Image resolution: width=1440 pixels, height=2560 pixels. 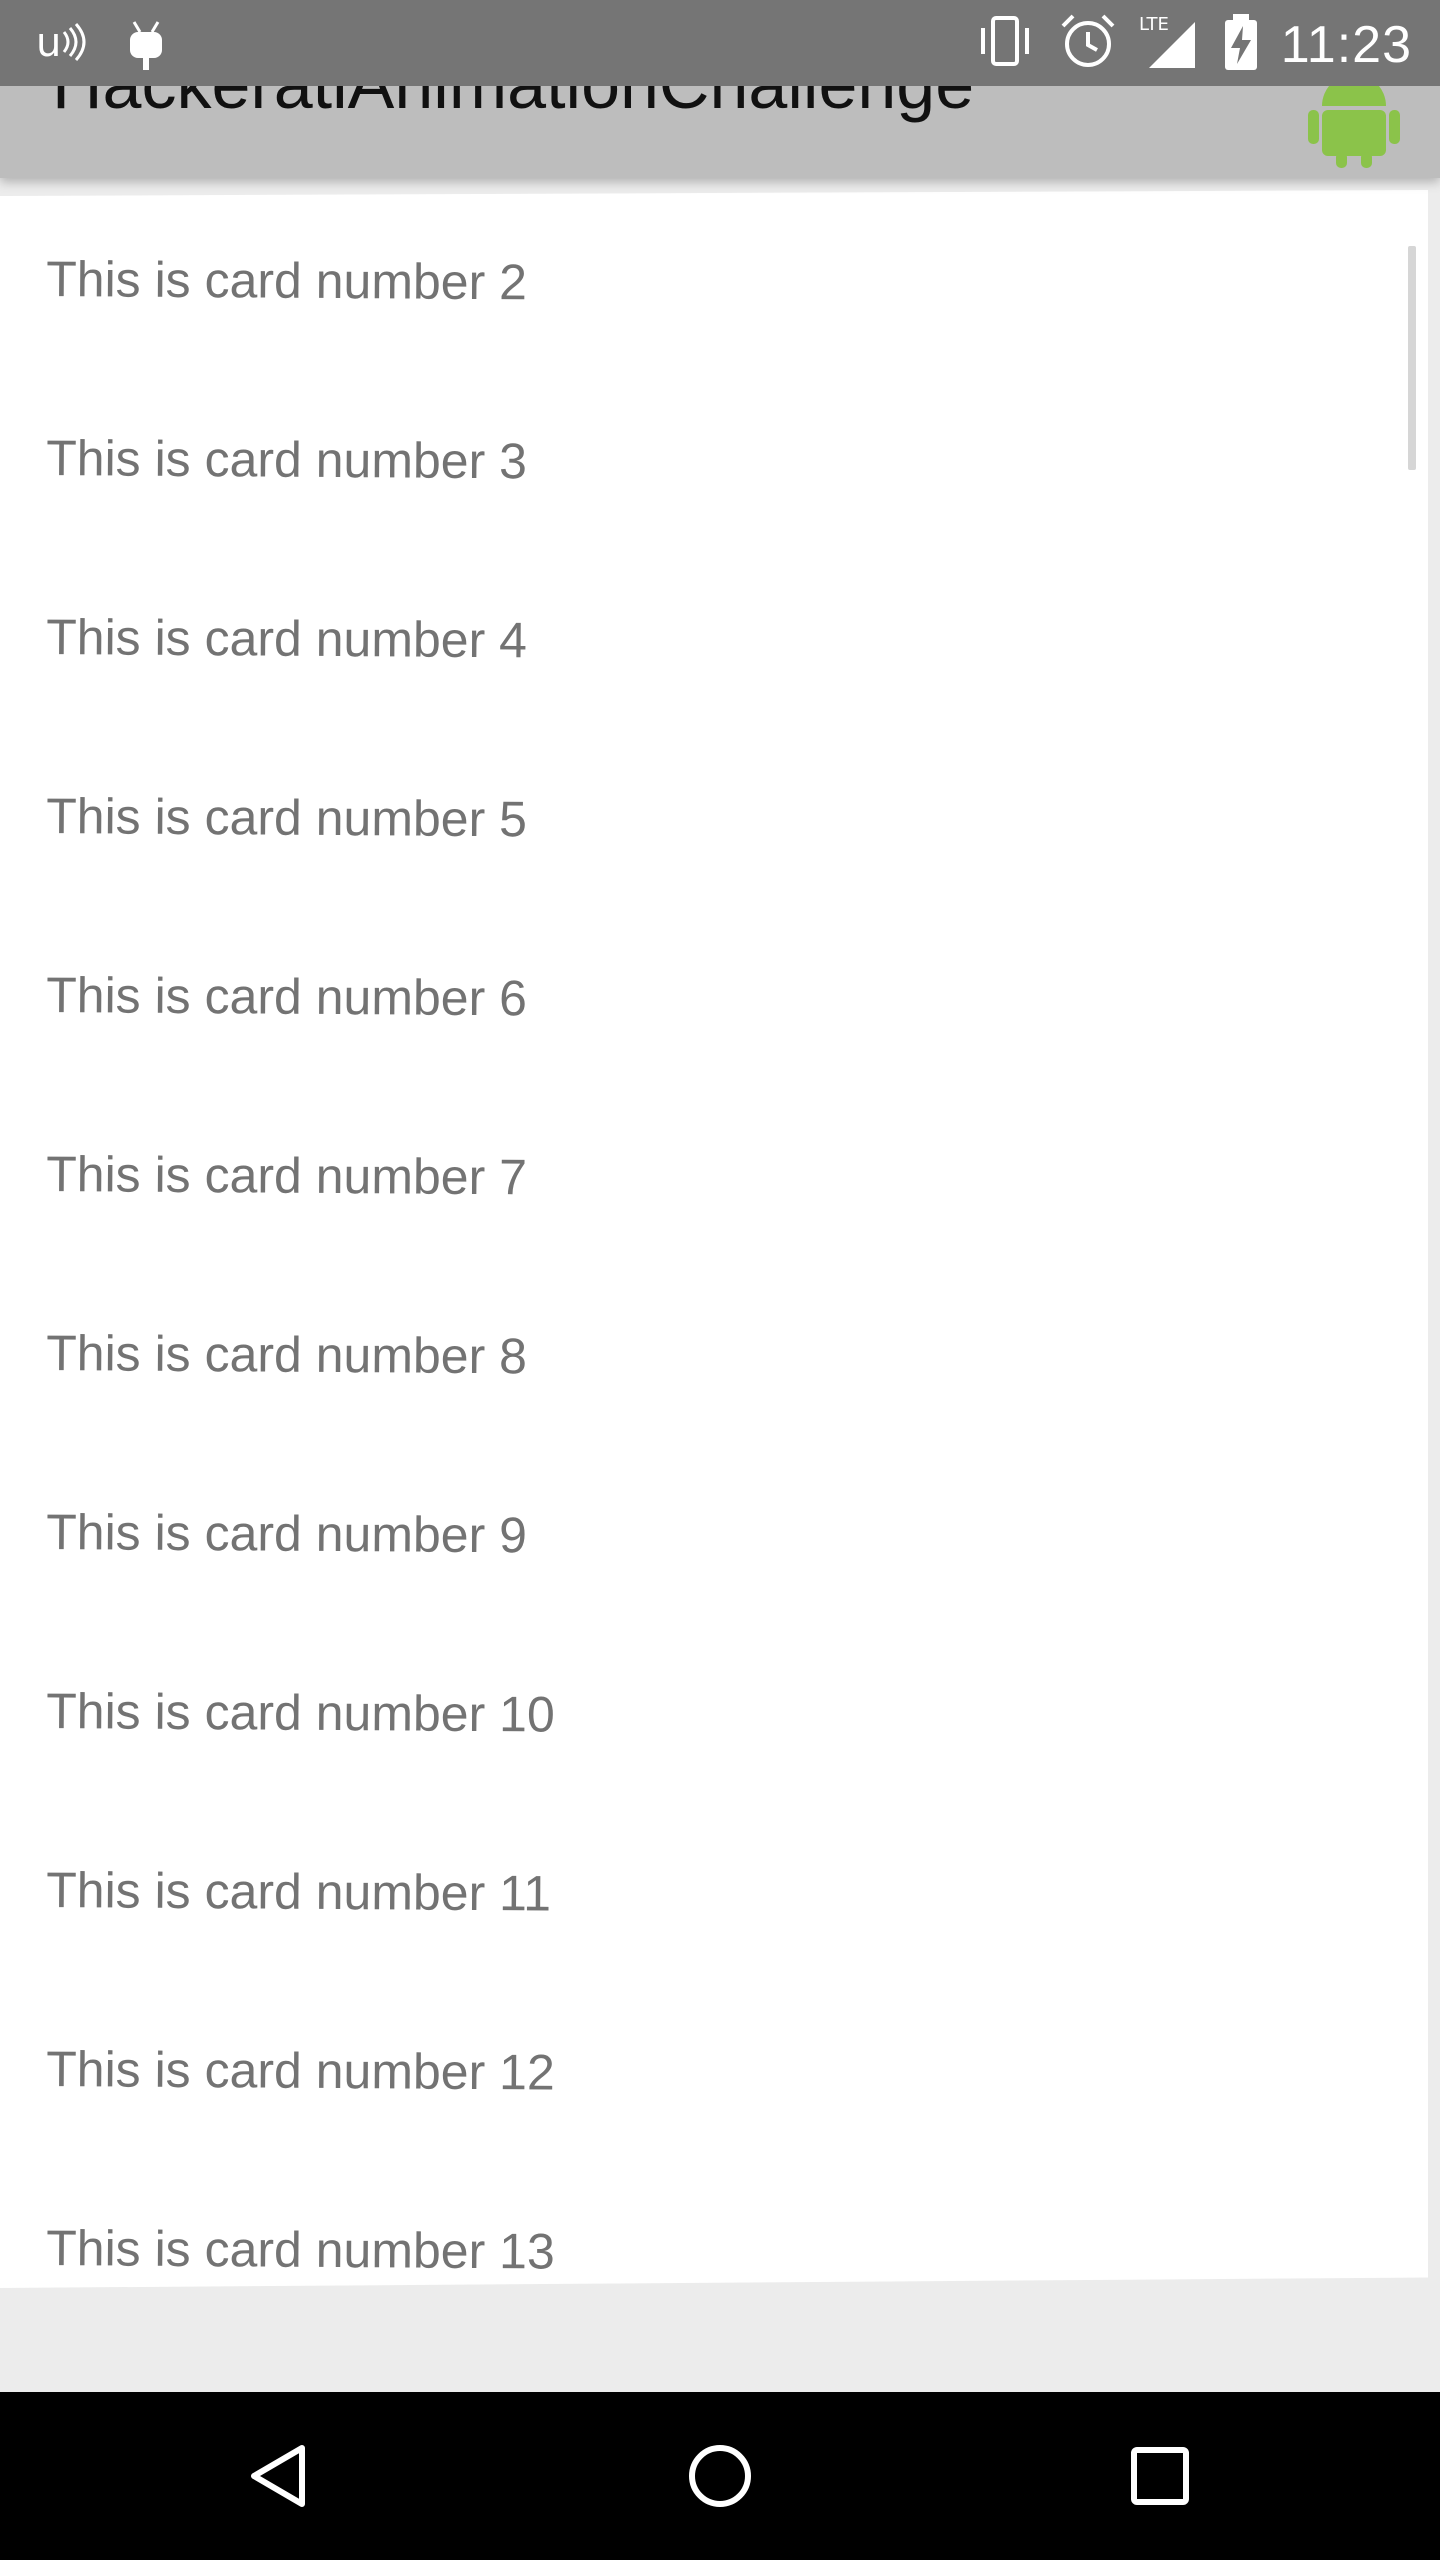 I want to click on navigation-bar, so click(x=720, y=2476).